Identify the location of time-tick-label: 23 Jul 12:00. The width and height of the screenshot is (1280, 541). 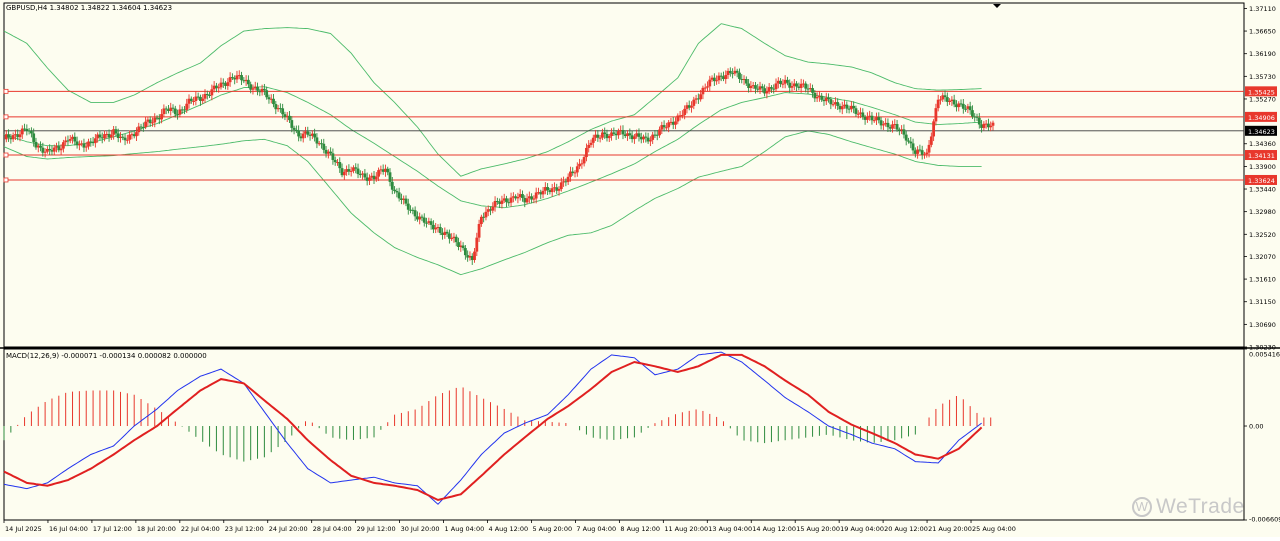
(244, 529).